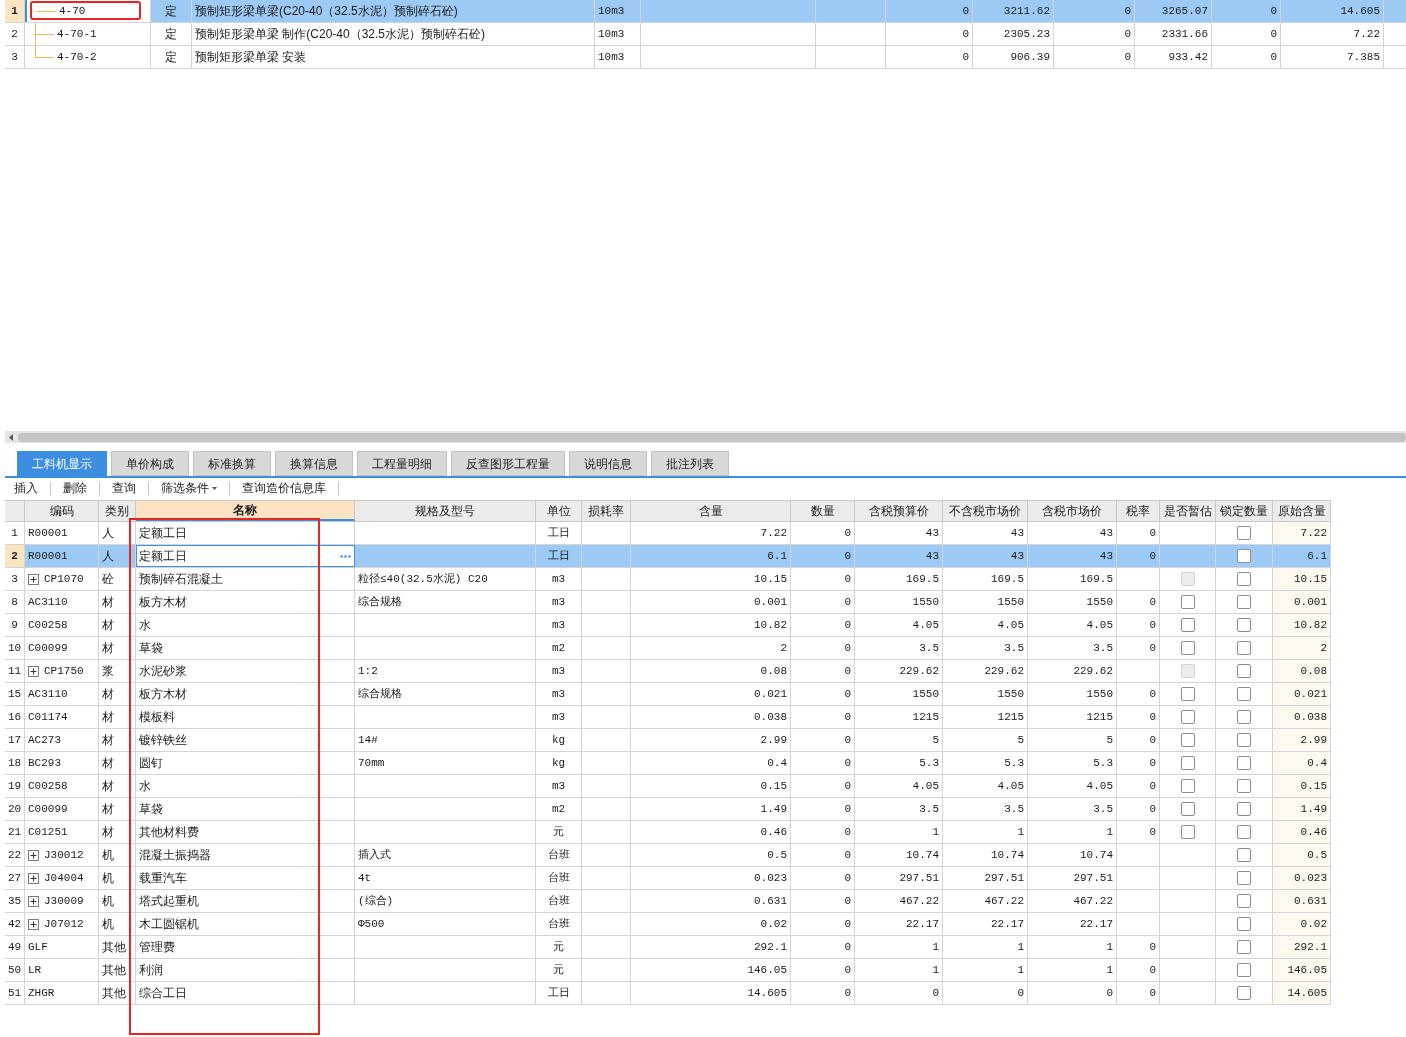  What do you see at coordinates (705, 11) in the screenshot?
I see `table-row: 1 4-70 定 预制矩形梁单梁(C20-40（32.5水泥）预制碎石砼) 10m3 0 3211.62 0 3265.07 0 14.605` at bounding box center [705, 11].